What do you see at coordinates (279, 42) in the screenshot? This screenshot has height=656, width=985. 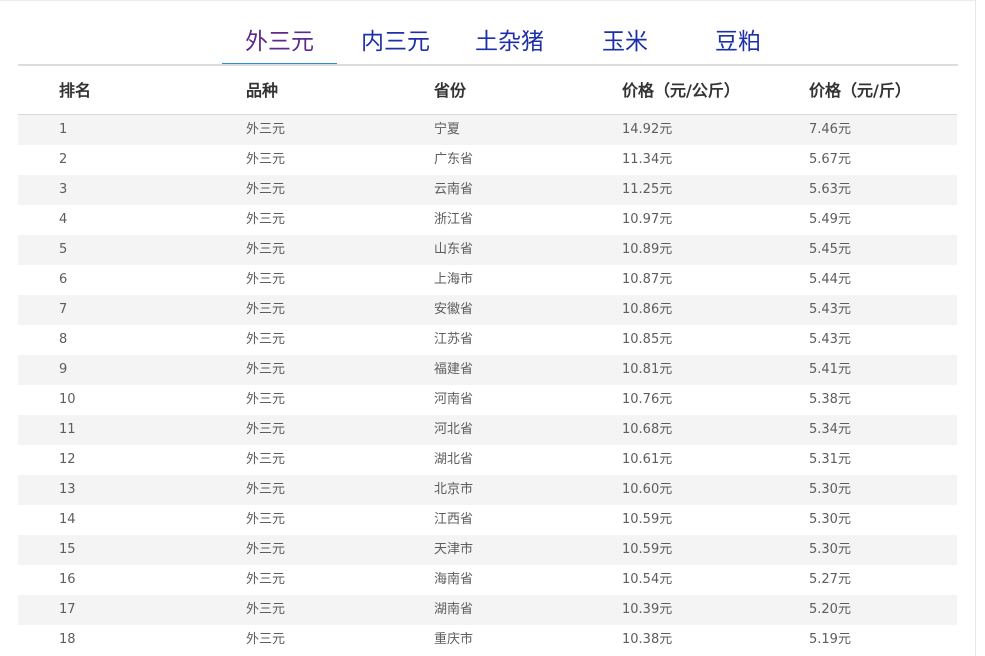 I see `tab-wai-san-yuan: 外三元` at bounding box center [279, 42].